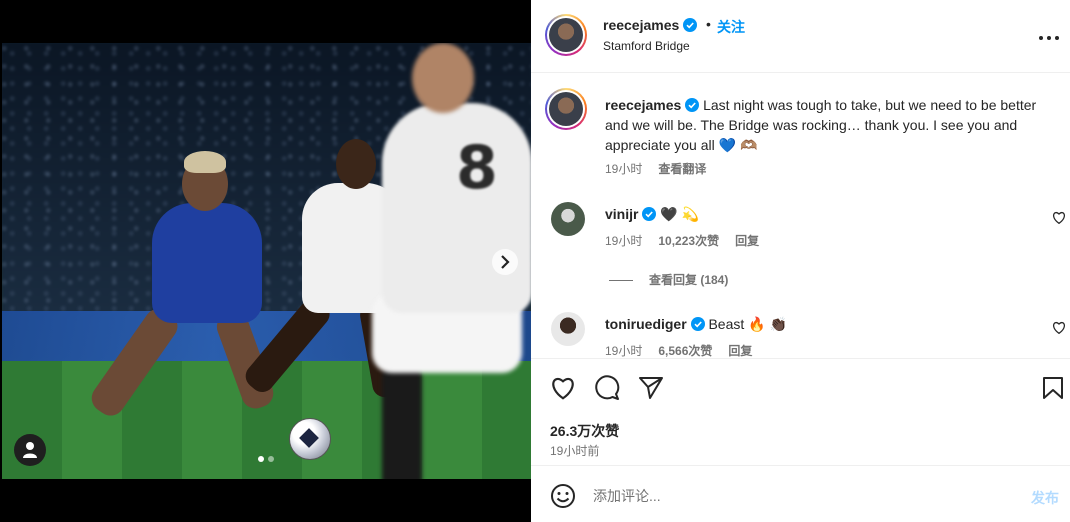  What do you see at coordinates (668, 279) in the screenshot?
I see `view-replies-button: 查看回复 (184)` at bounding box center [668, 279].